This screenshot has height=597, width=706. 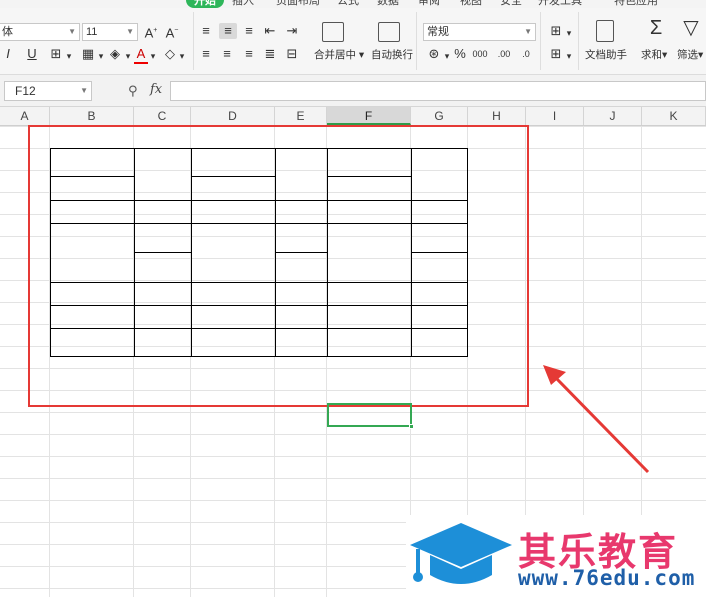 What do you see at coordinates (40, 32) in the screenshot?
I see `font-name-select: 体 ▼` at bounding box center [40, 32].